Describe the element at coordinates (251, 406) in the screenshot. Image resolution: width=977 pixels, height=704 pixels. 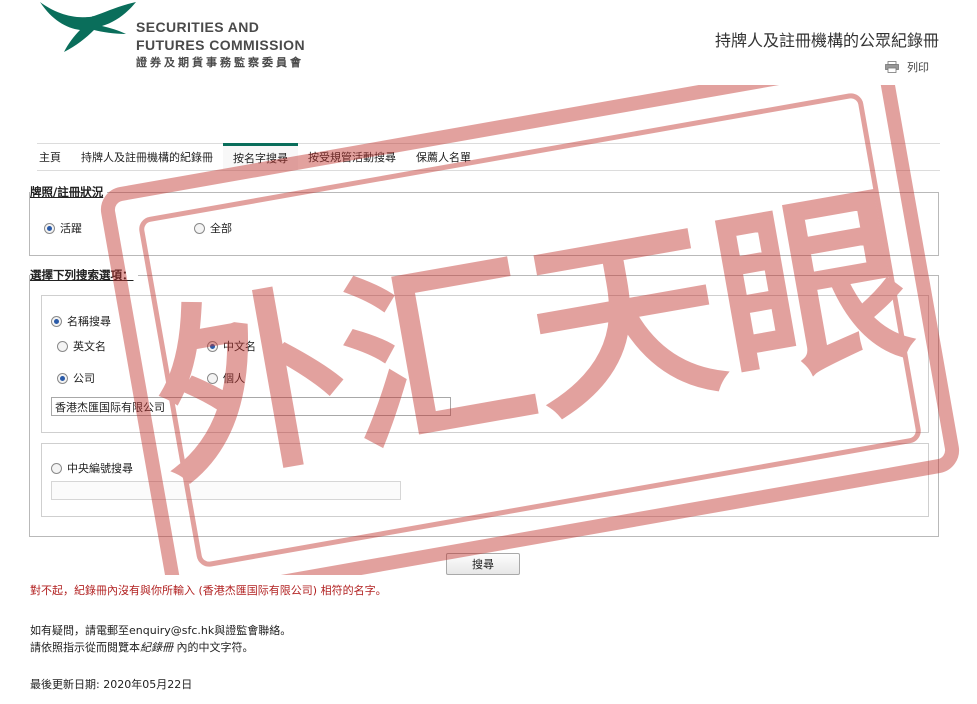
I see `name-search-input` at that location.